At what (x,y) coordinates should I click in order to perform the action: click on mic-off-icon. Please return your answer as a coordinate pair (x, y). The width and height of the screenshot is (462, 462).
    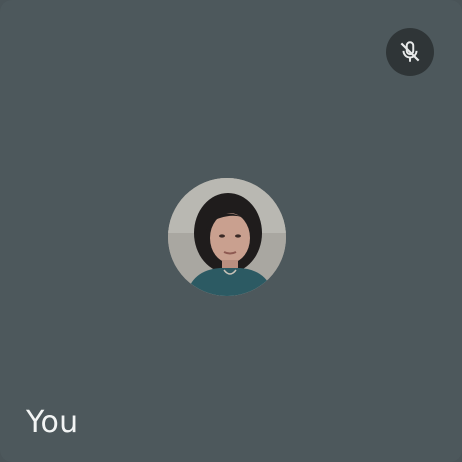
    Looking at the image, I should click on (410, 51).